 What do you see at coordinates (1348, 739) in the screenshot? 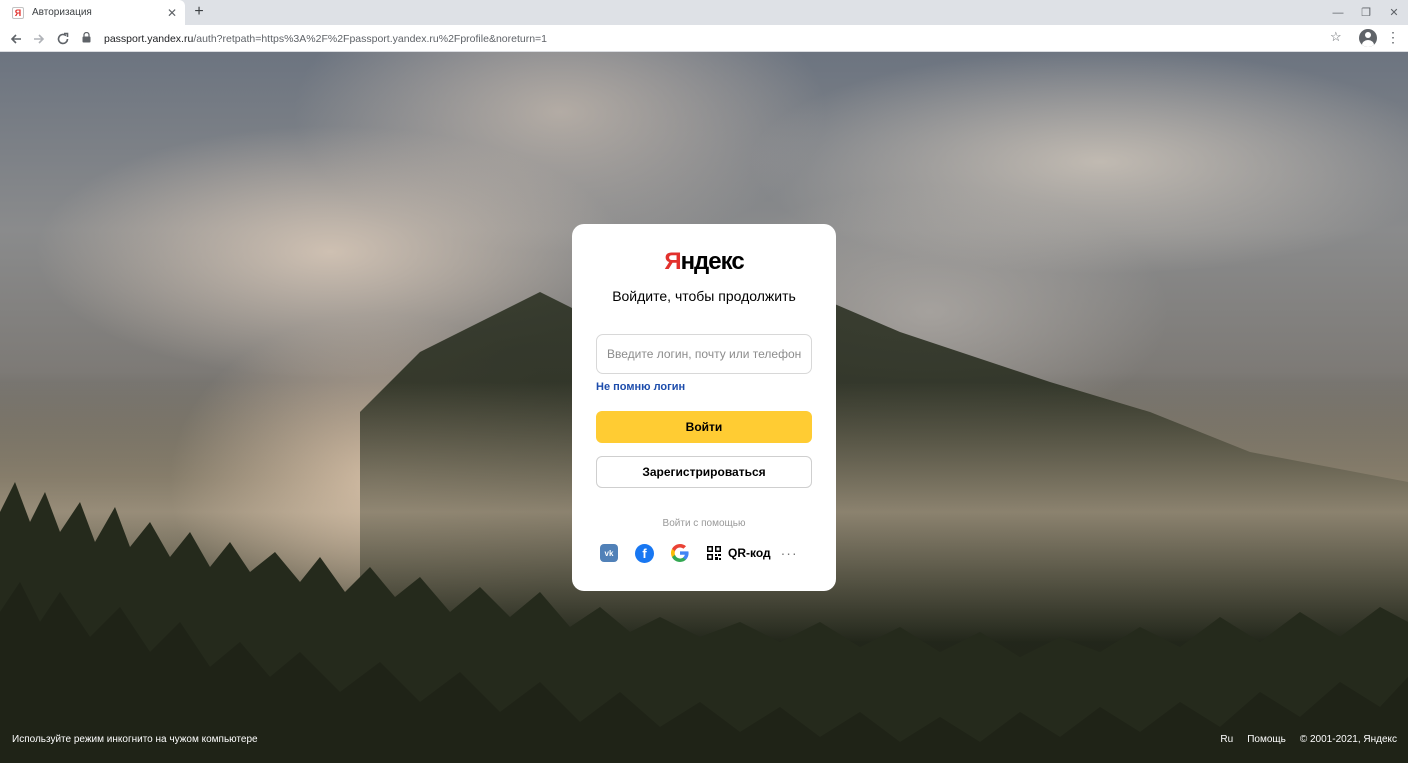
I see `copyright: © 2001-2021, Яндекс` at bounding box center [1348, 739].